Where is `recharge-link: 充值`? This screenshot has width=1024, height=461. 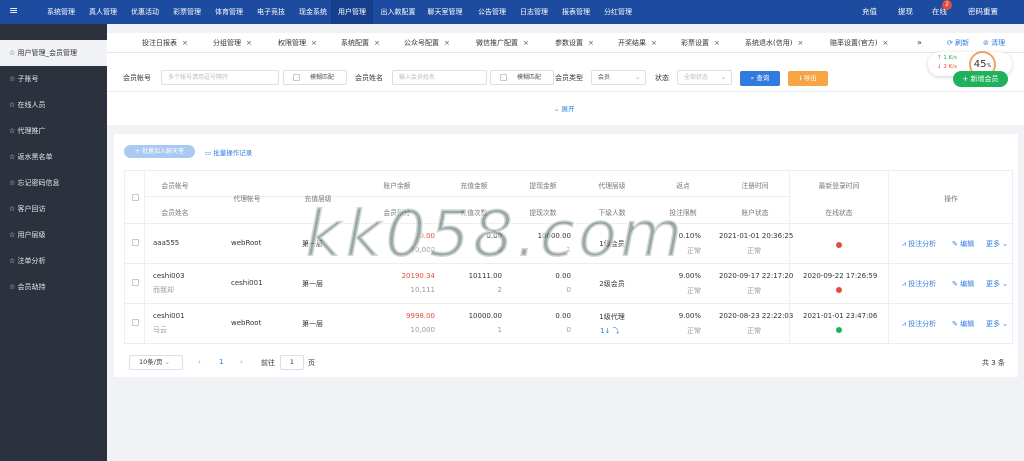
recharge-link: 充值 is located at coordinates (869, 12).